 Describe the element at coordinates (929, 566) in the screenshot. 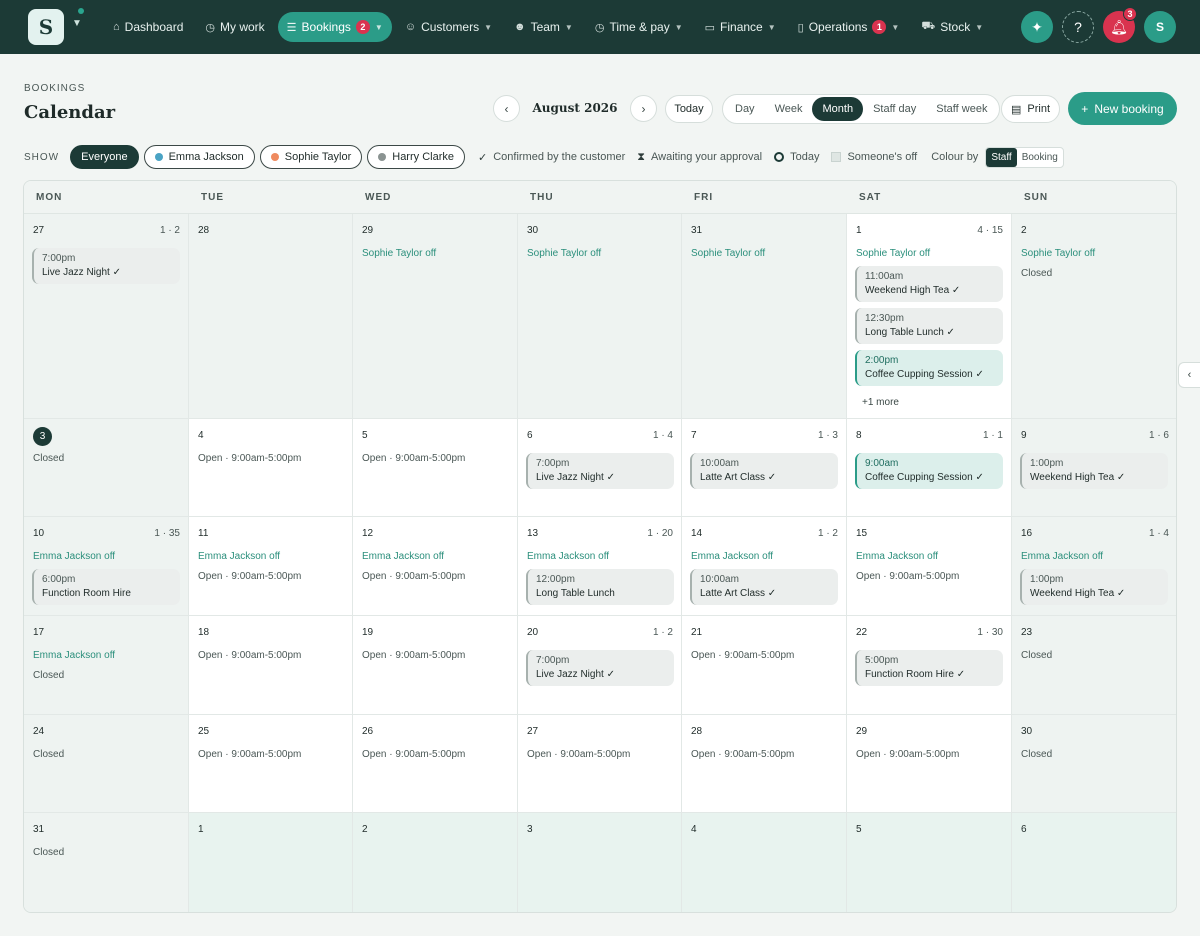

I see `calendar-day-cell: 15 Emma Jackson off Open · 9:00am-5:00pm` at that location.